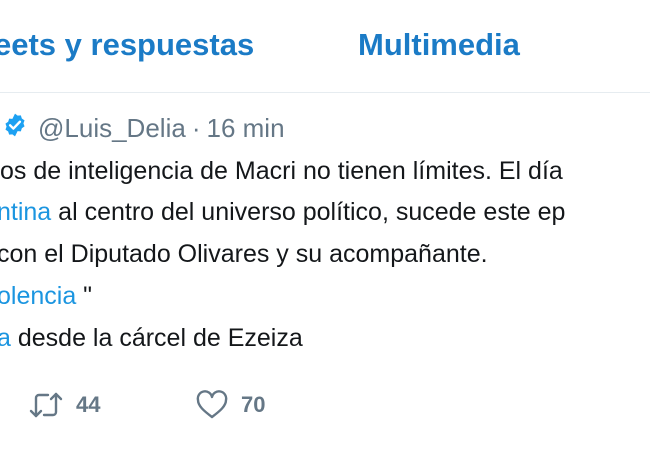 This screenshot has width=650, height=450. I want to click on verified-badge-icon, so click(15, 125).